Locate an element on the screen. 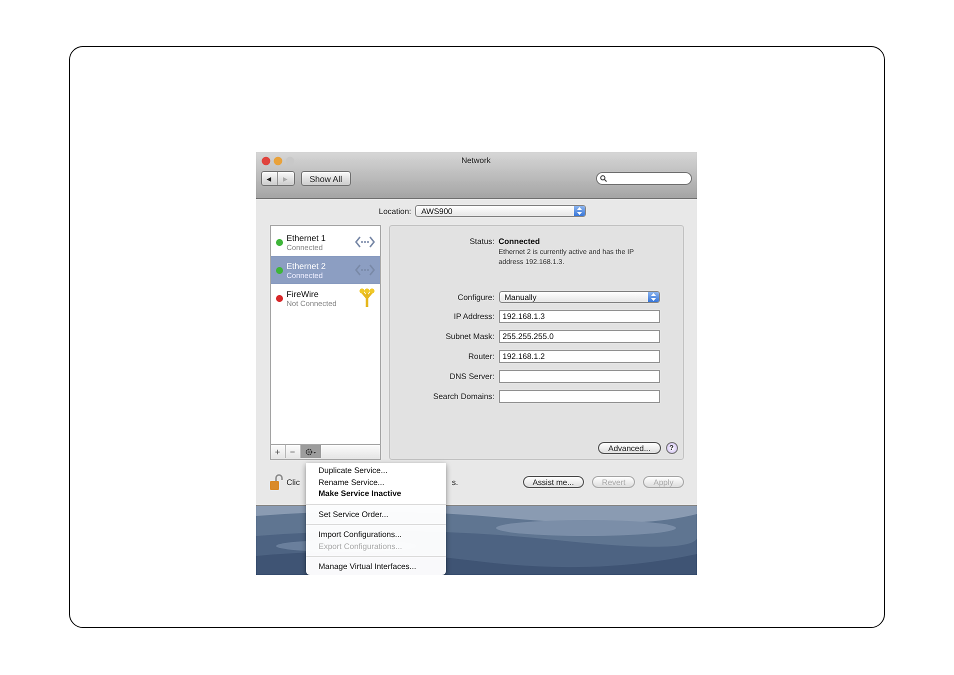 This screenshot has height=675, width=954. field-label: Search Domains: is located at coordinates (463, 396).